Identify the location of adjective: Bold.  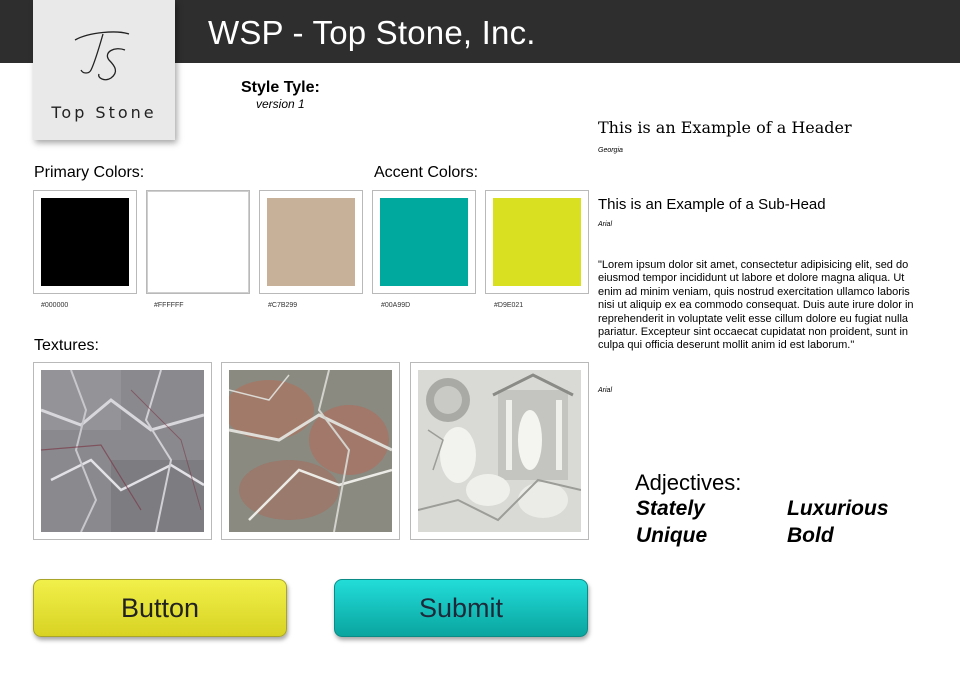
(810, 535).